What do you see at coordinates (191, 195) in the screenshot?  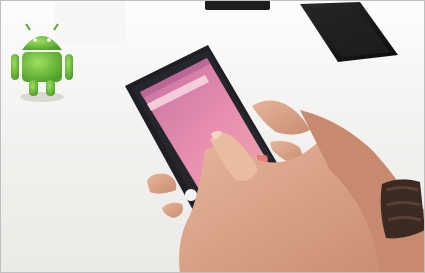 I see `app-icon` at bounding box center [191, 195].